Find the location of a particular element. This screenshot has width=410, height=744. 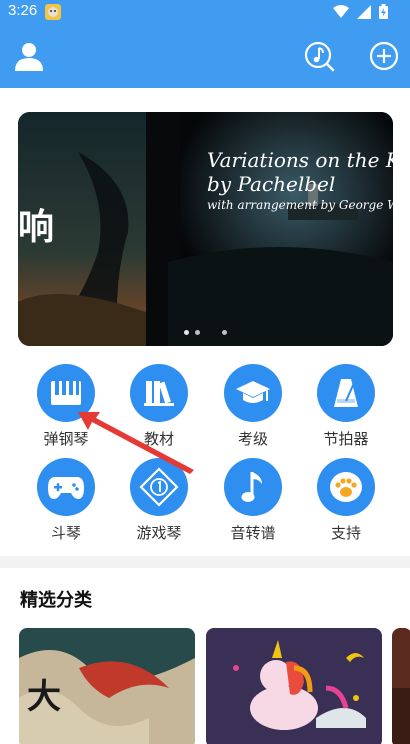

status-bar: 3:26 is located at coordinates (205, 12).